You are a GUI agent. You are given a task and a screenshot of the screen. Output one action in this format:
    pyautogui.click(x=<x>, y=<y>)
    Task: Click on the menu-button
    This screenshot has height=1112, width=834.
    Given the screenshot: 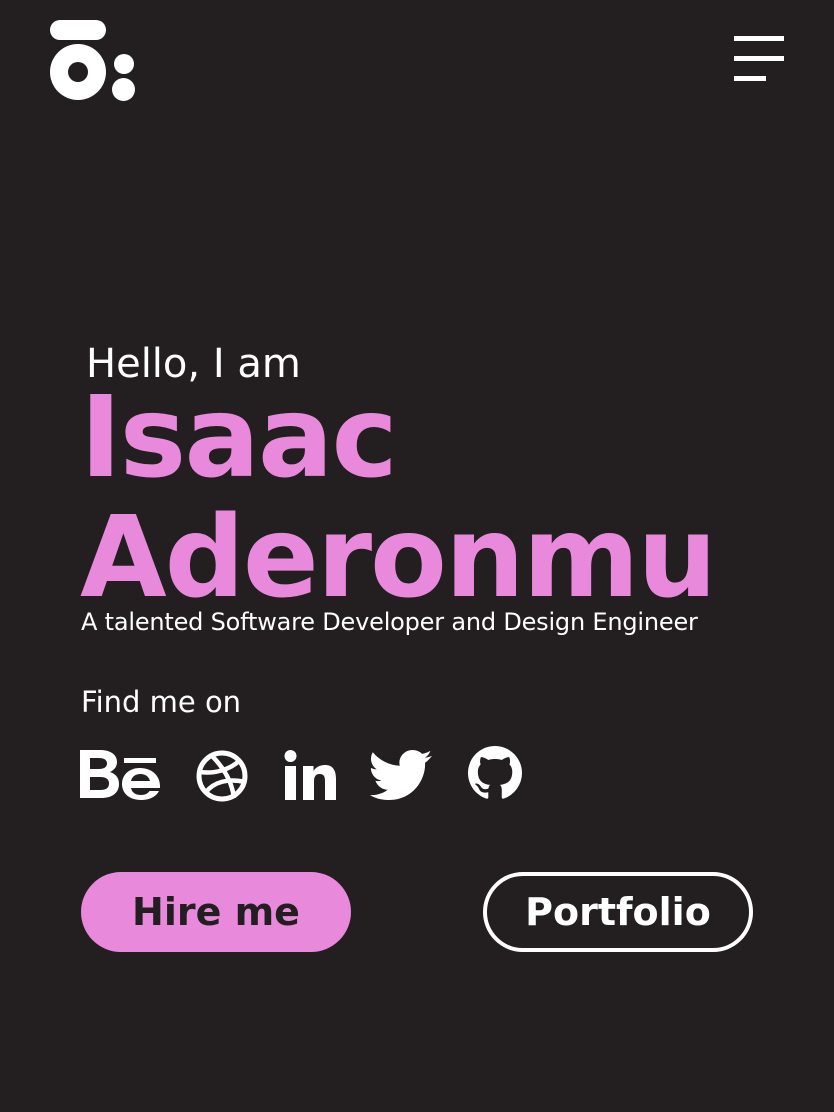 What is the action you would take?
    pyautogui.click(x=759, y=60)
    